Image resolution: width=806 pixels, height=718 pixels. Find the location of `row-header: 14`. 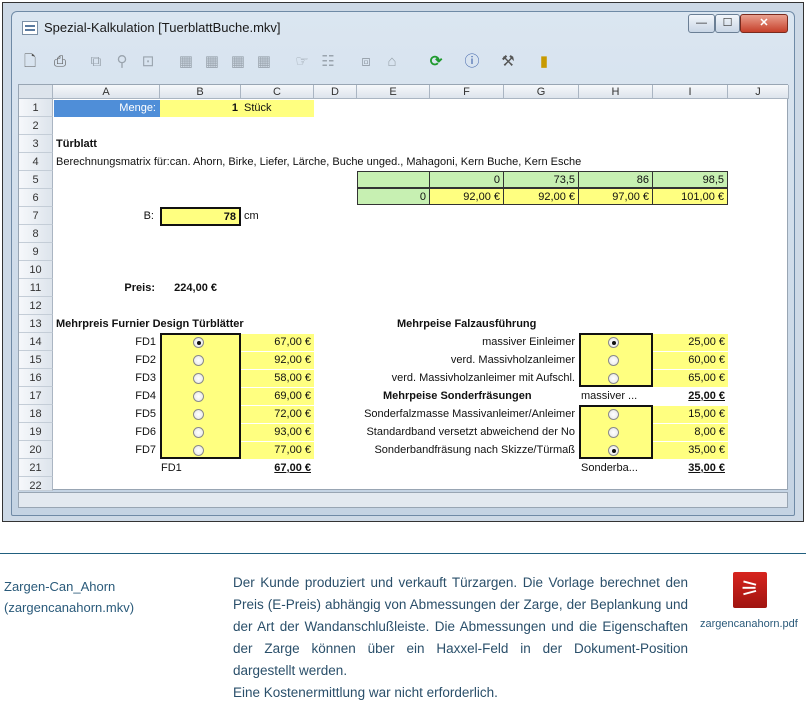

row-header: 14 is located at coordinates (36, 342).